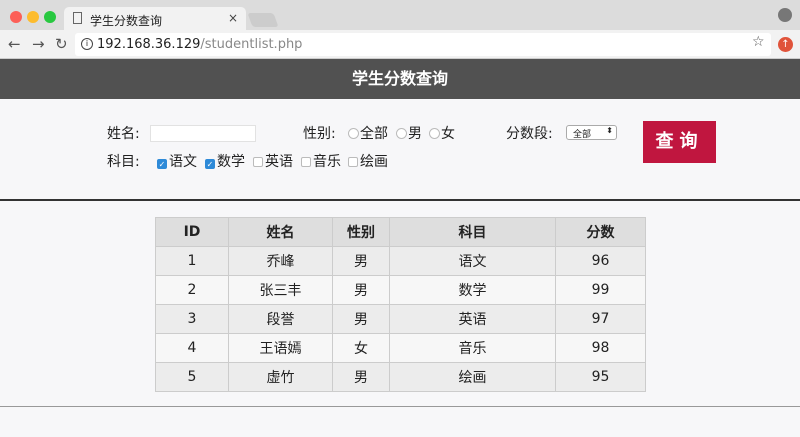 Image resolution: width=800 pixels, height=437 pixels. Describe the element at coordinates (400, 79) in the screenshot. I see `page-title: 学生分数查询` at that location.